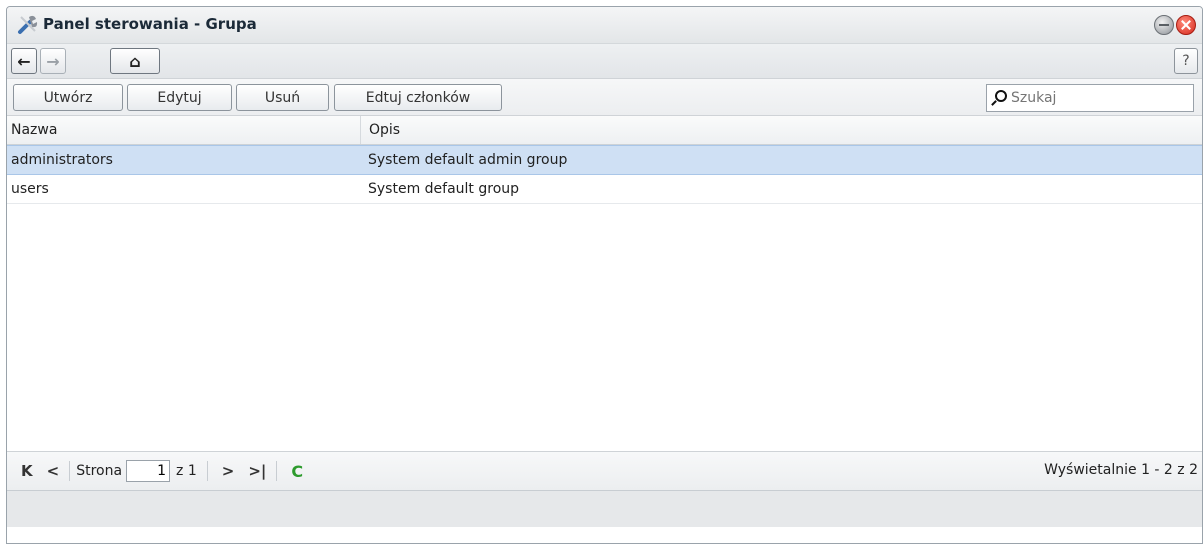 The image size is (1203, 544). I want to click on home-icon: ⌂, so click(135, 61).